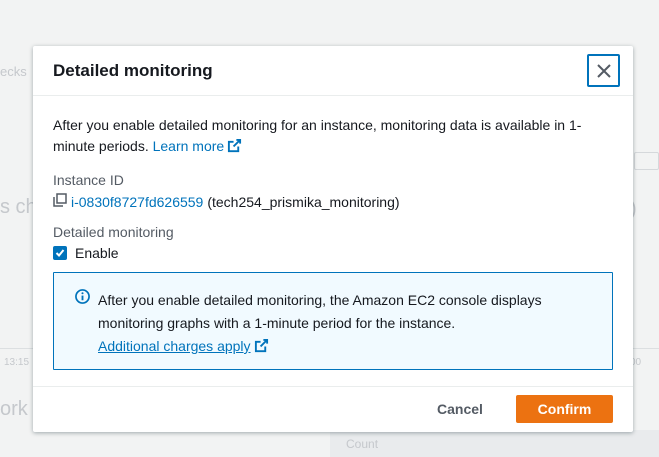 This screenshot has height=457, width=659. Describe the element at coordinates (460, 409) in the screenshot. I see `cancel-button: Cancel` at that location.